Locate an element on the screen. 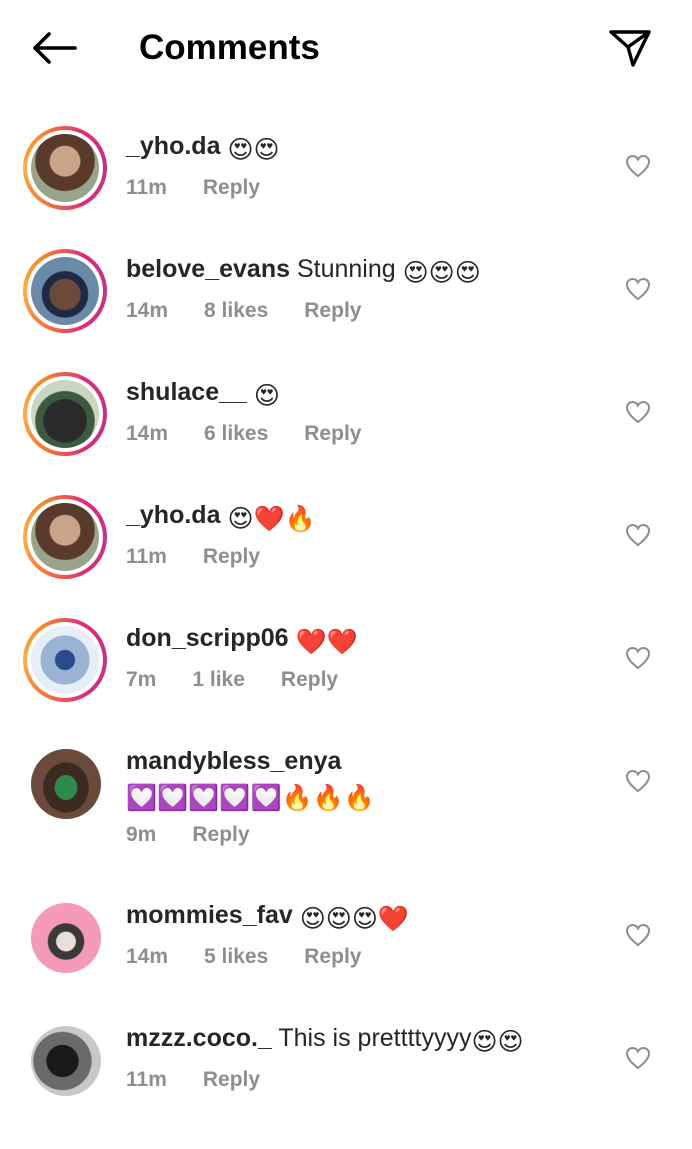 This screenshot has width=692, height=1149. comment-emojis: 😍❤️🔥 is located at coordinates (271, 519).